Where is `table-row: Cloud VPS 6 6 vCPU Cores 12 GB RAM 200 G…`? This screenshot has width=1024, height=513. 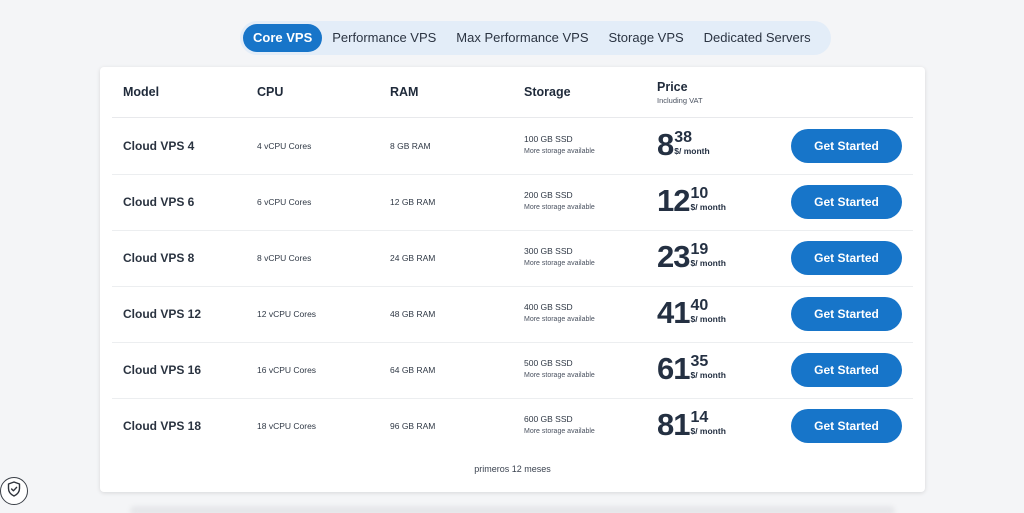
table-row: Cloud VPS 6 6 vCPU Cores 12 GB RAM 200 G… is located at coordinates (512, 202).